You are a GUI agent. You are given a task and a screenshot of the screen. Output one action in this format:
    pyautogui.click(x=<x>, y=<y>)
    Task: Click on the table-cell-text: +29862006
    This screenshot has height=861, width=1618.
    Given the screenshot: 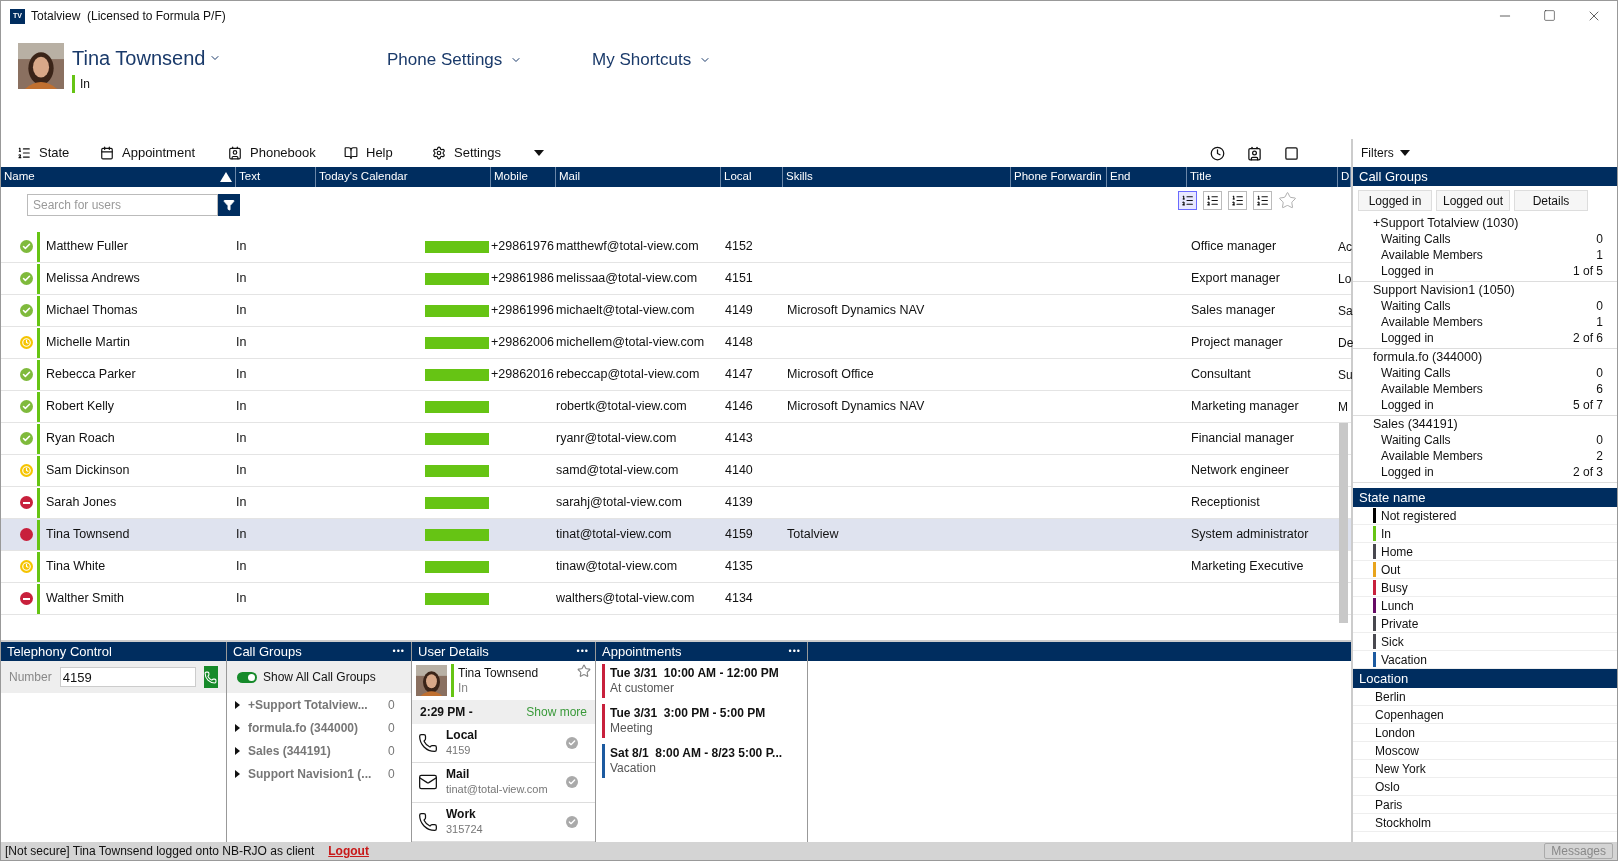 What is the action you would take?
    pyautogui.click(x=523, y=343)
    